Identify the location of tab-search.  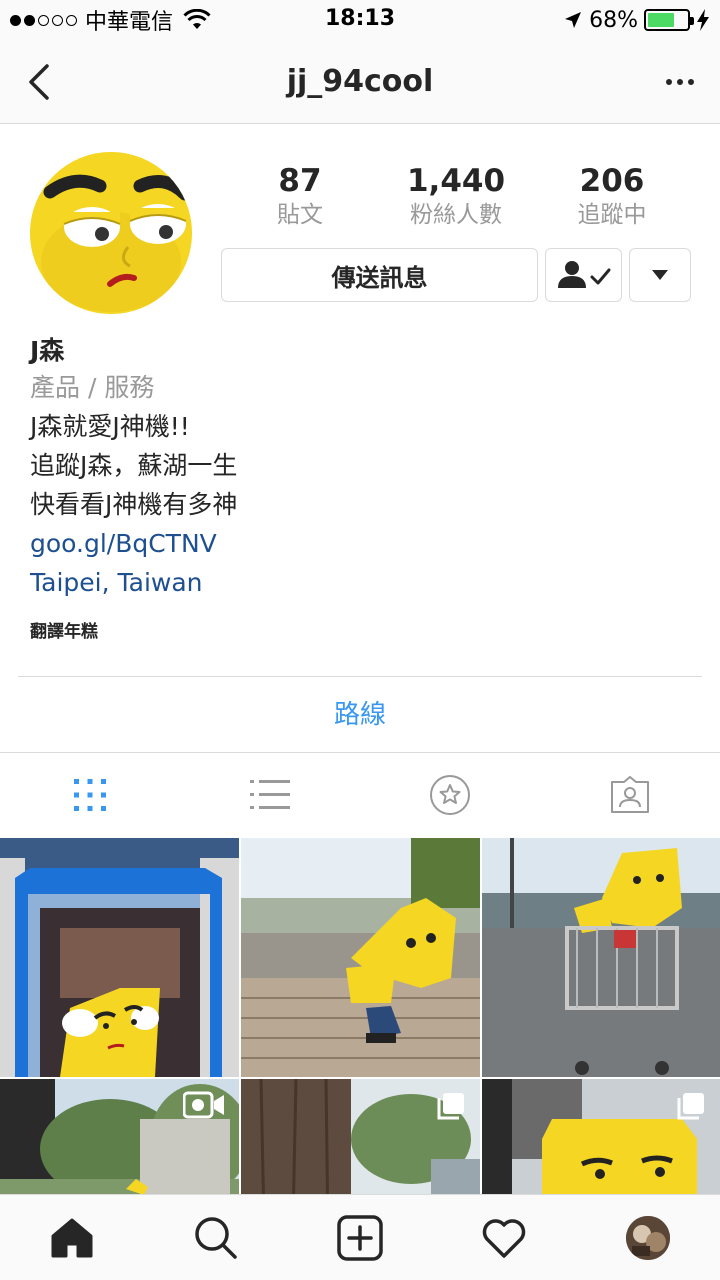
(216, 1237).